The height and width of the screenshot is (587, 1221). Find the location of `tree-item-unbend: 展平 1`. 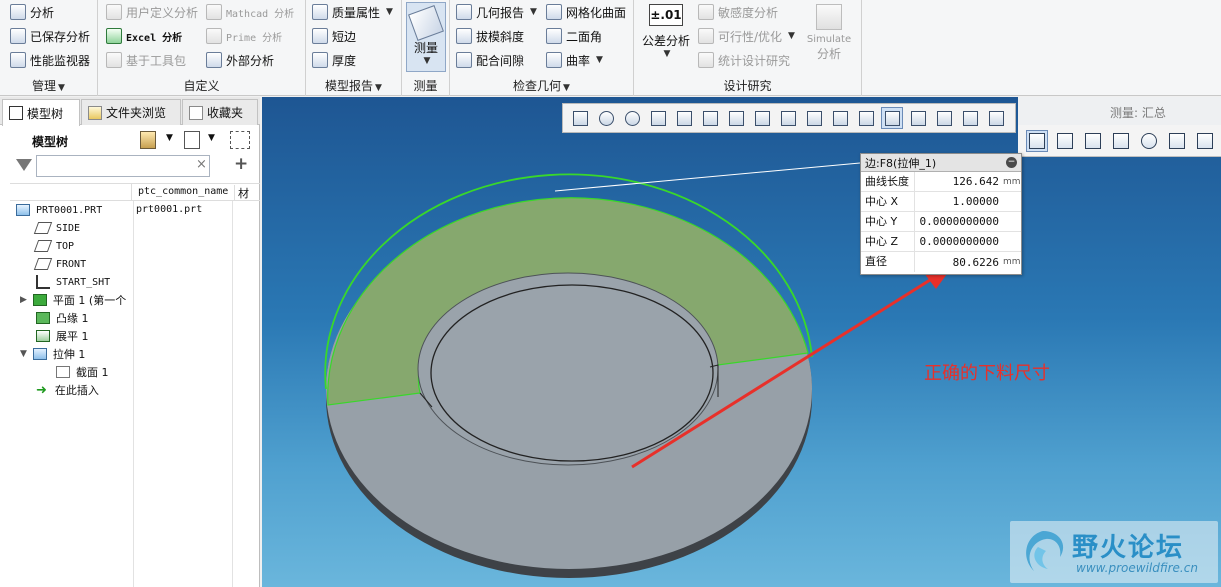

tree-item-unbend: 展平 1 is located at coordinates (62, 336).